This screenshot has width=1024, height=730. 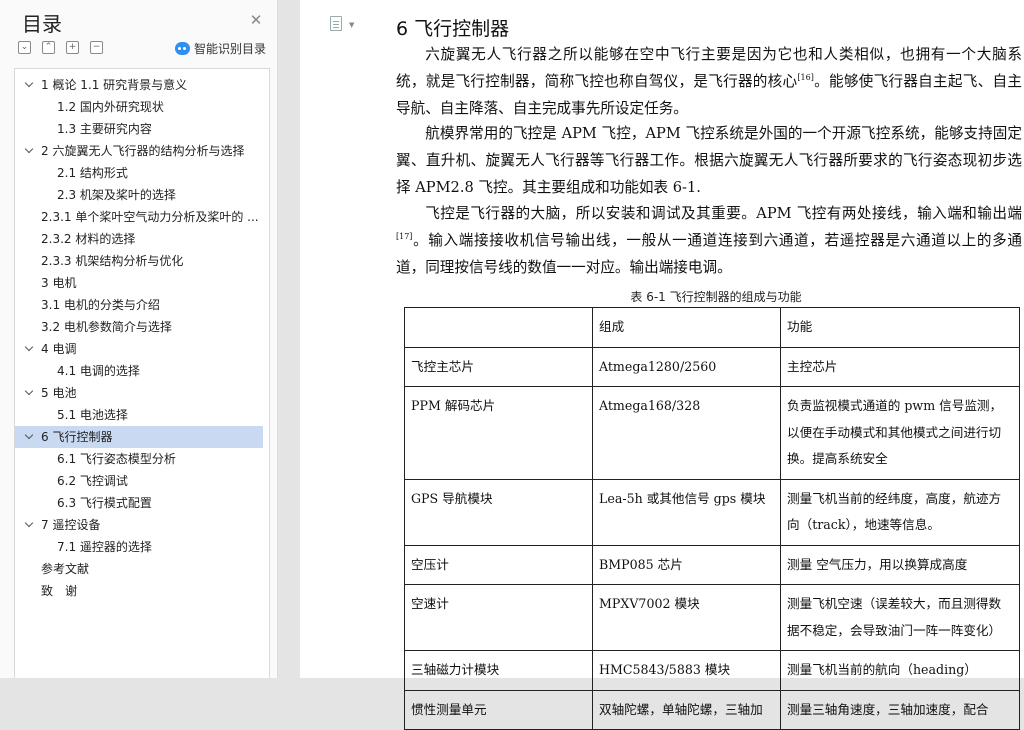 I want to click on table-cell: BMP085 芯片, so click(x=686, y=564).